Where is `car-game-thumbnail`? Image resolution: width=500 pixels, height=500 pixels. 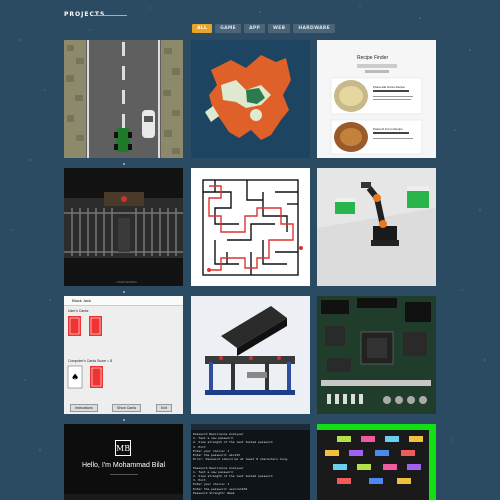
car-game-thumbnail is located at coordinates (123, 99).